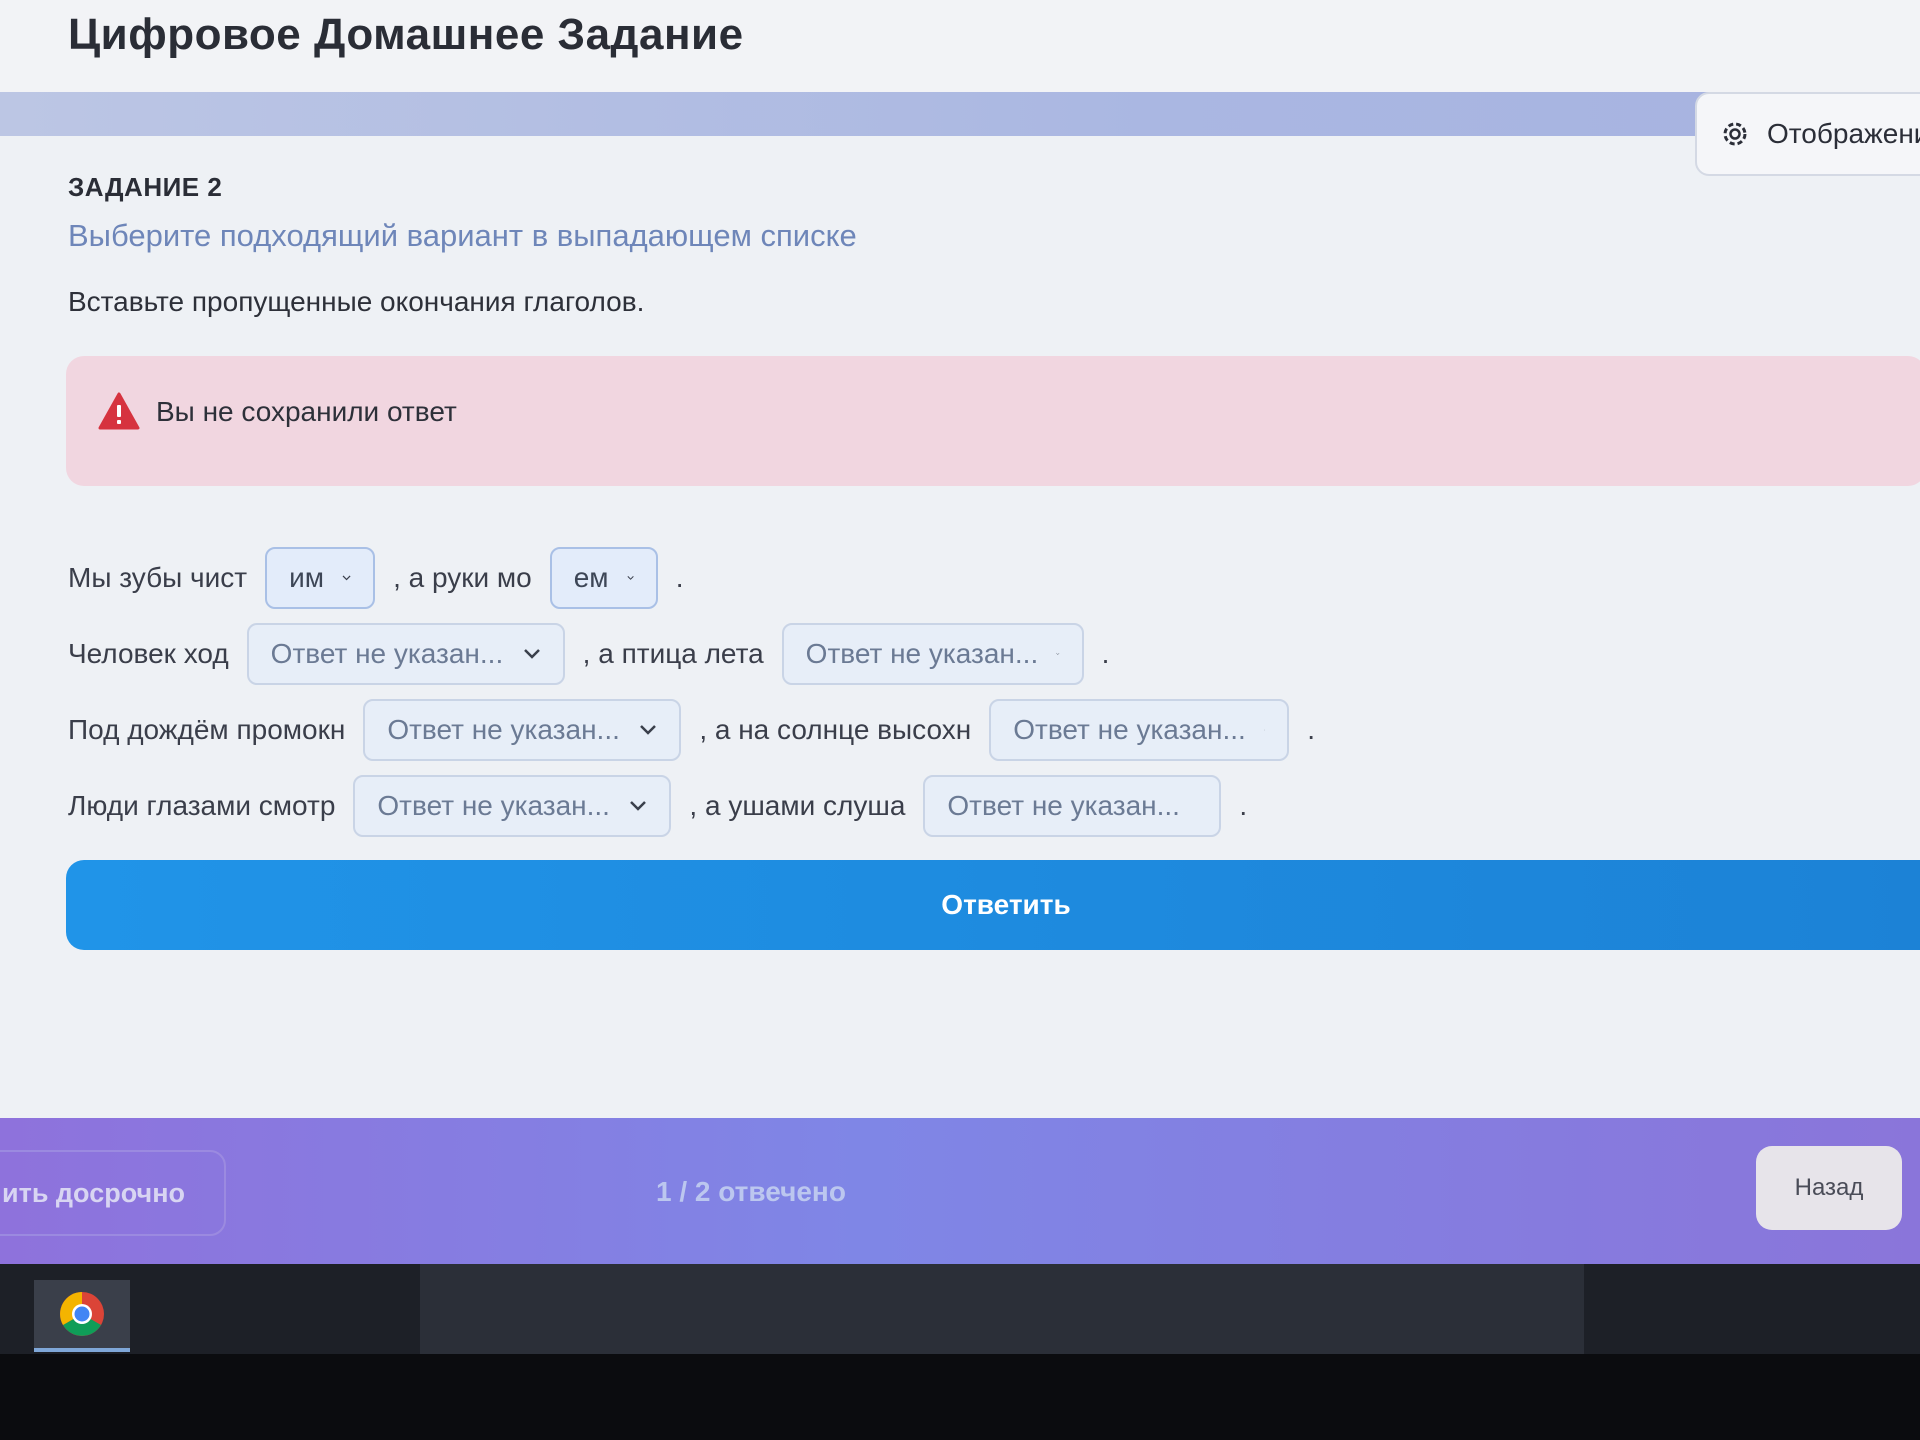  I want to click on footer-bar: ить досрочно 1 / 2 отвечено Назад, so click(960, 1191).